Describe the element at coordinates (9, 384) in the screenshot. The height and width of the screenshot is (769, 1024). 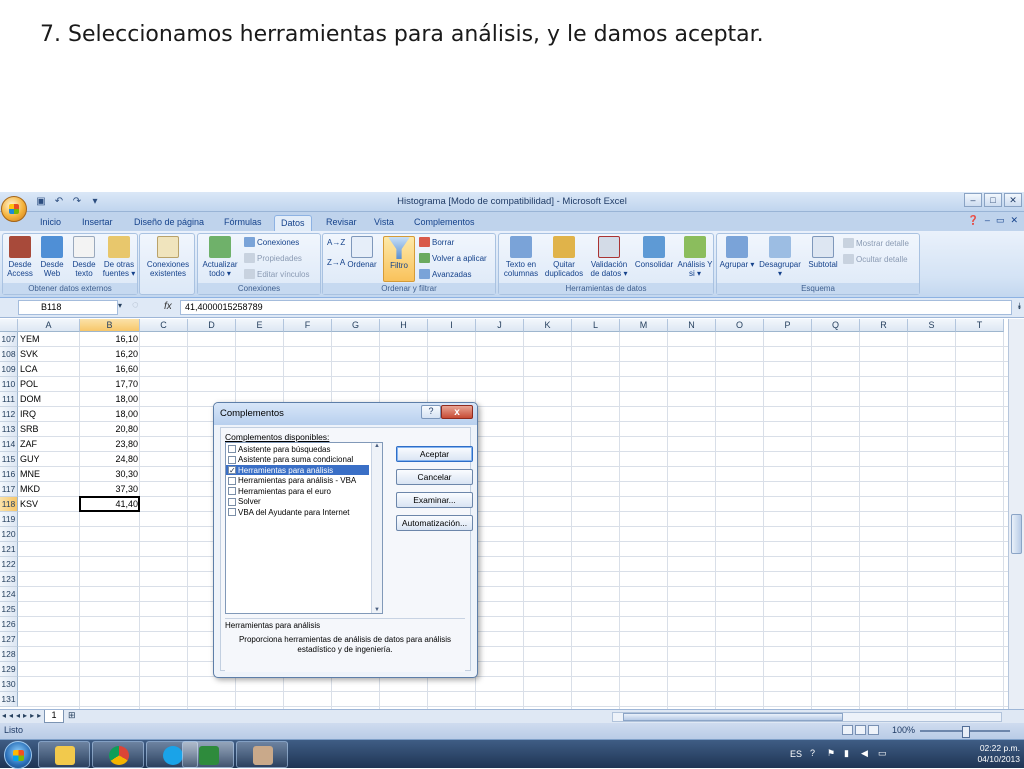
I see `row-header: 110` at that location.